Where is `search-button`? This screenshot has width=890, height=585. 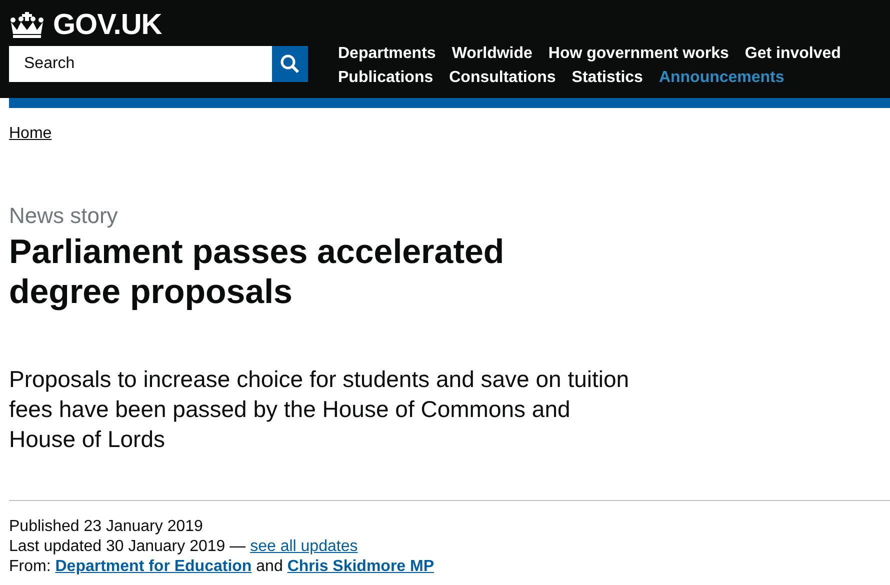 search-button is located at coordinates (290, 64).